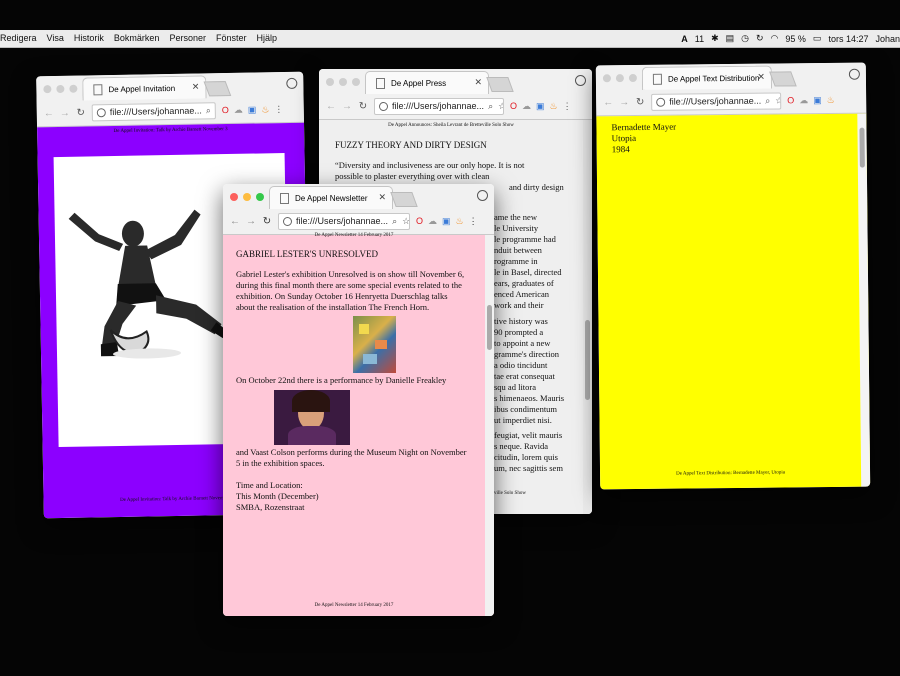 This screenshot has width=900, height=676. Describe the element at coordinates (887, 39) in the screenshot. I see `user-name: Johan` at that location.